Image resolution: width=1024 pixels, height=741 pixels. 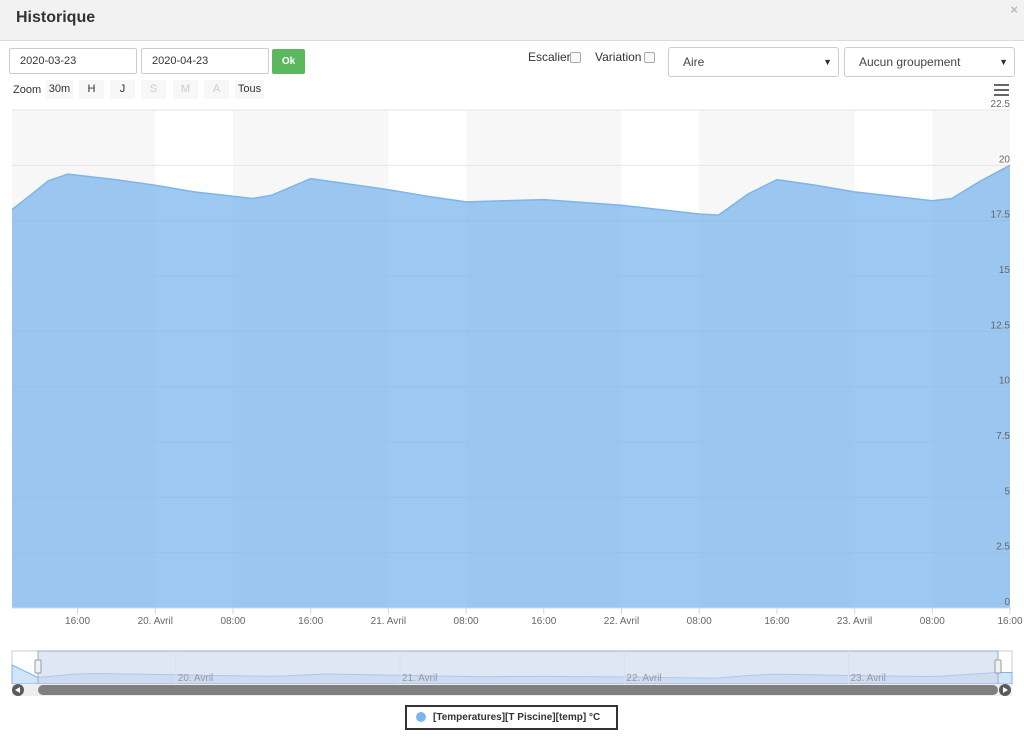 I want to click on navigator-label: 20. Avril, so click(x=195, y=678).